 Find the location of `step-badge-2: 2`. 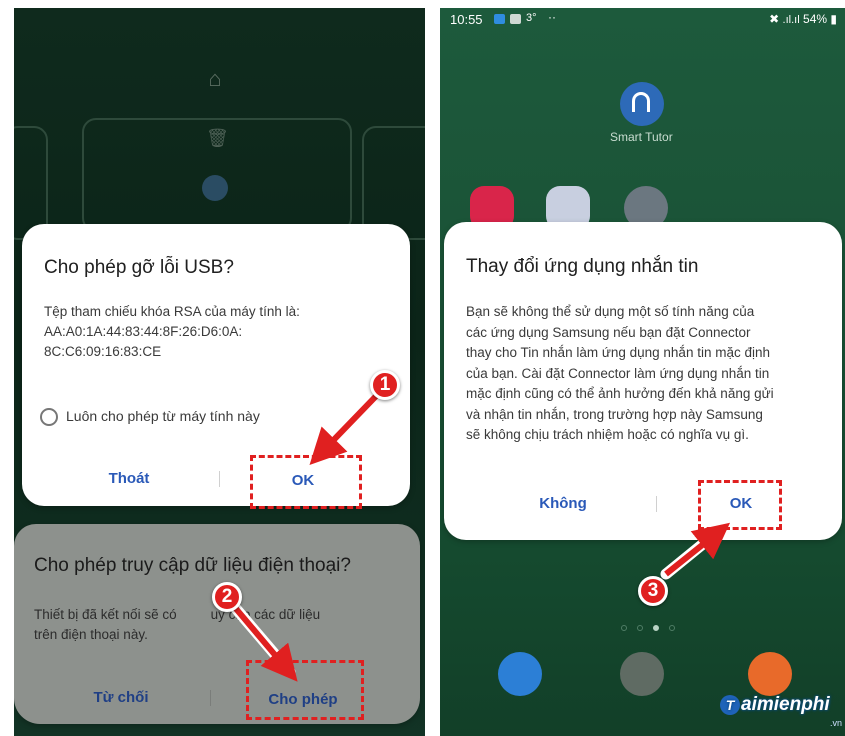

step-badge-2: 2 is located at coordinates (227, 597).